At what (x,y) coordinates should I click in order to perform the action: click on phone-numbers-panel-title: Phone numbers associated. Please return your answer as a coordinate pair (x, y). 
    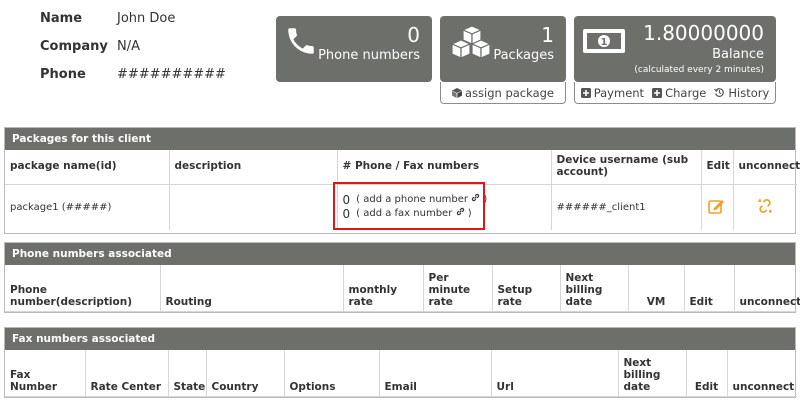
    Looking at the image, I should click on (400, 254).